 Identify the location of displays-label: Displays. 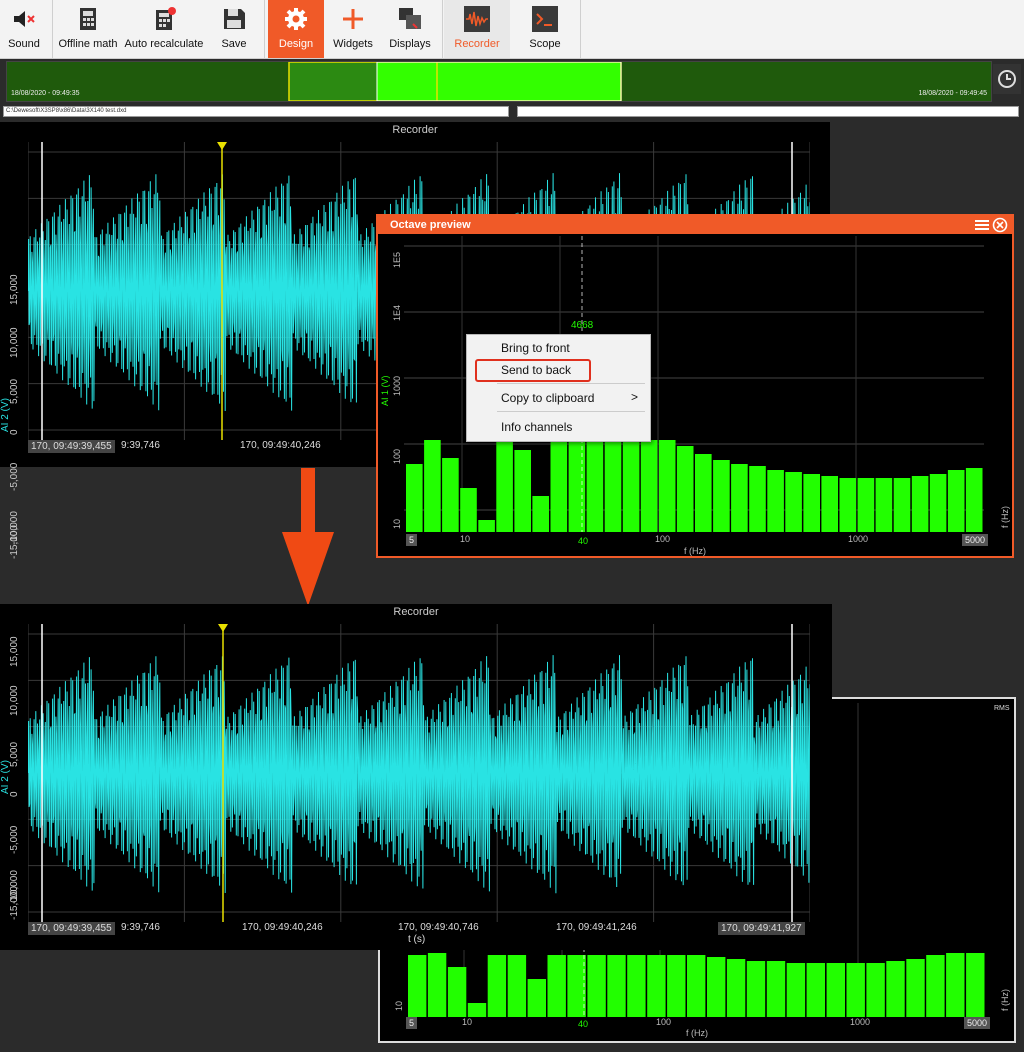
(410, 44).